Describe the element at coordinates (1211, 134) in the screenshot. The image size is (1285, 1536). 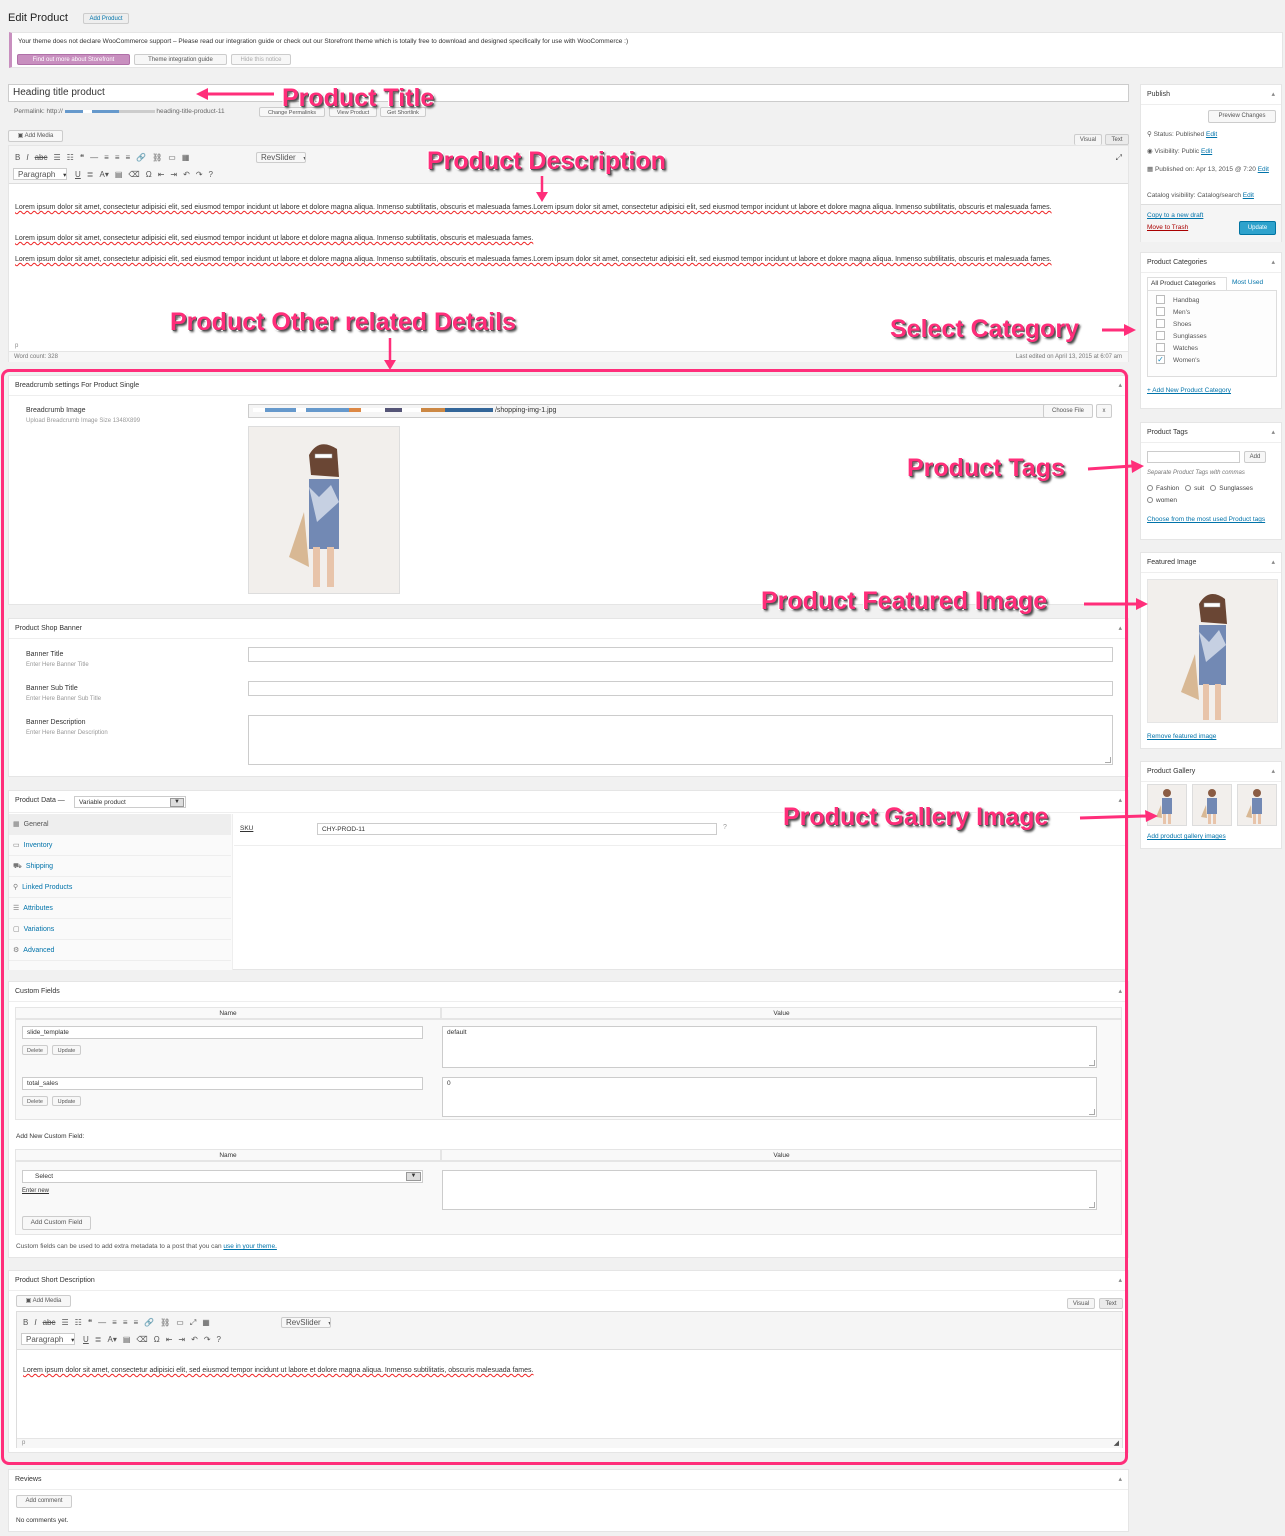
I see `edit-status-link: Edit` at that location.